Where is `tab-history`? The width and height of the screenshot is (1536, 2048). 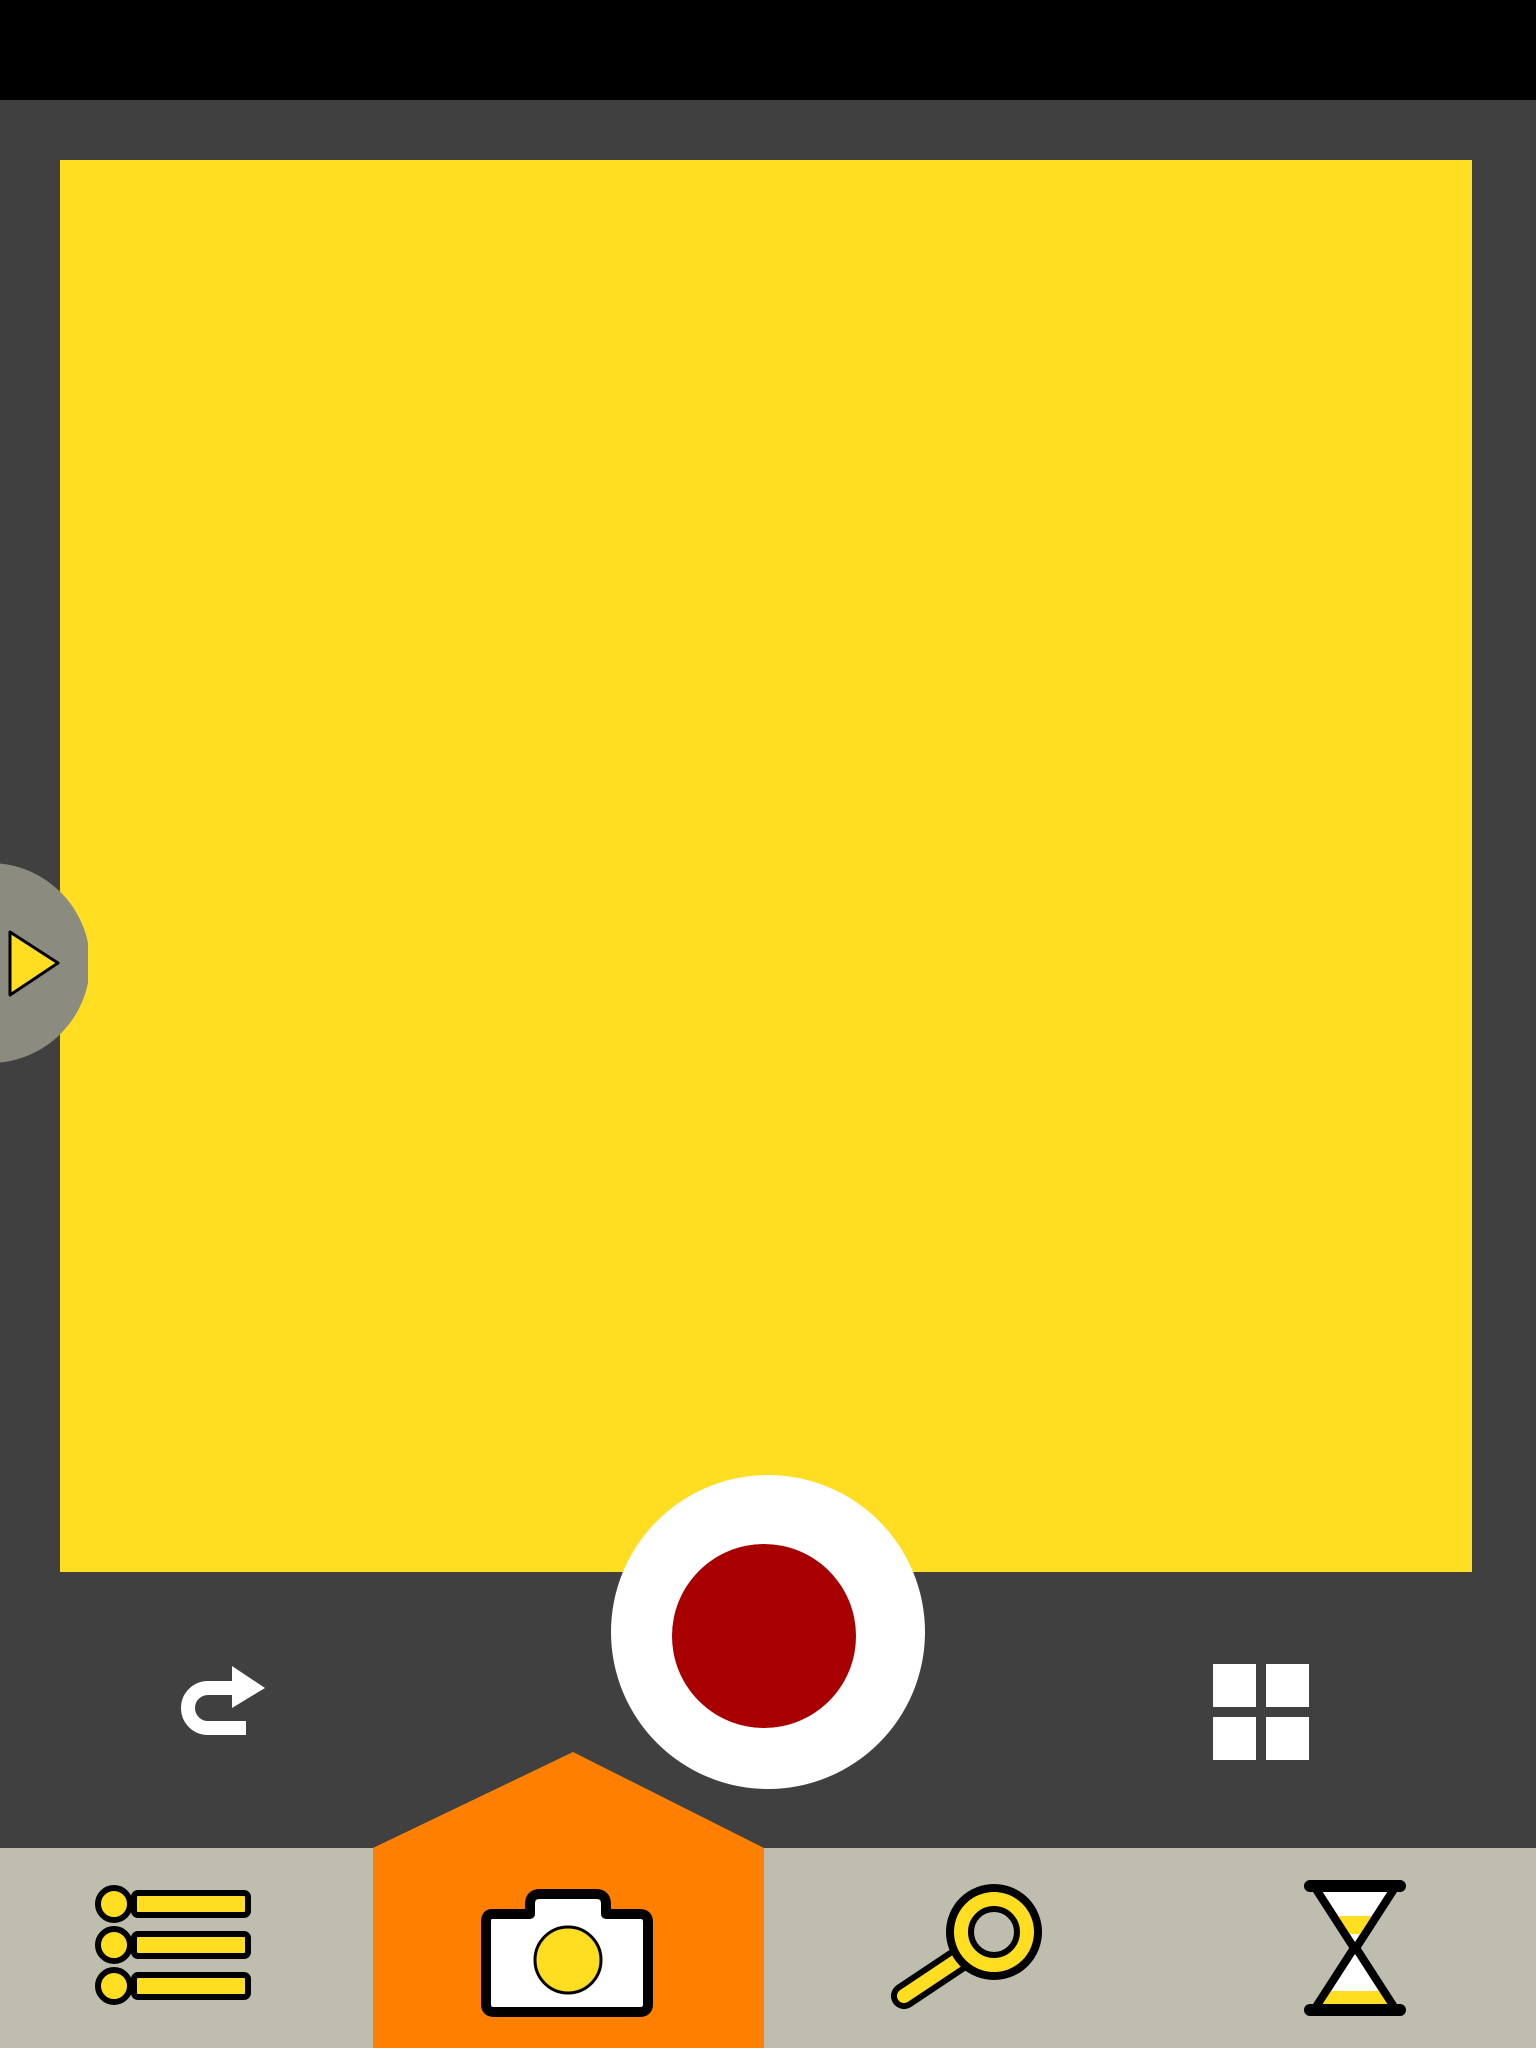 tab-history is located at coordinates (1343, 1948).